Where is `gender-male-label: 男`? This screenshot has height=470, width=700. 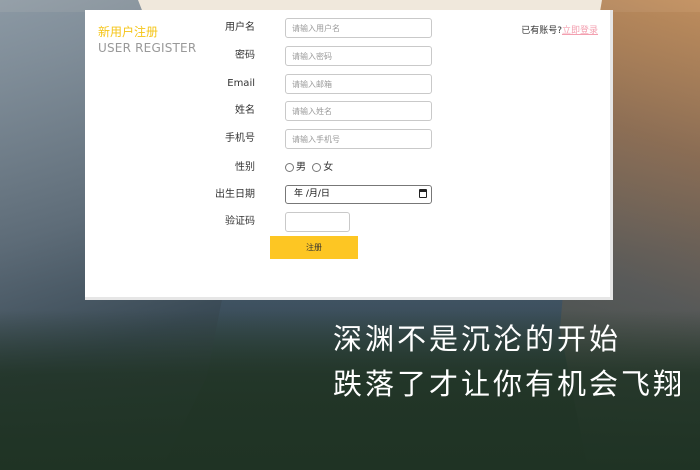
gender-male-label: 男 is located at coordinates (301, 167).